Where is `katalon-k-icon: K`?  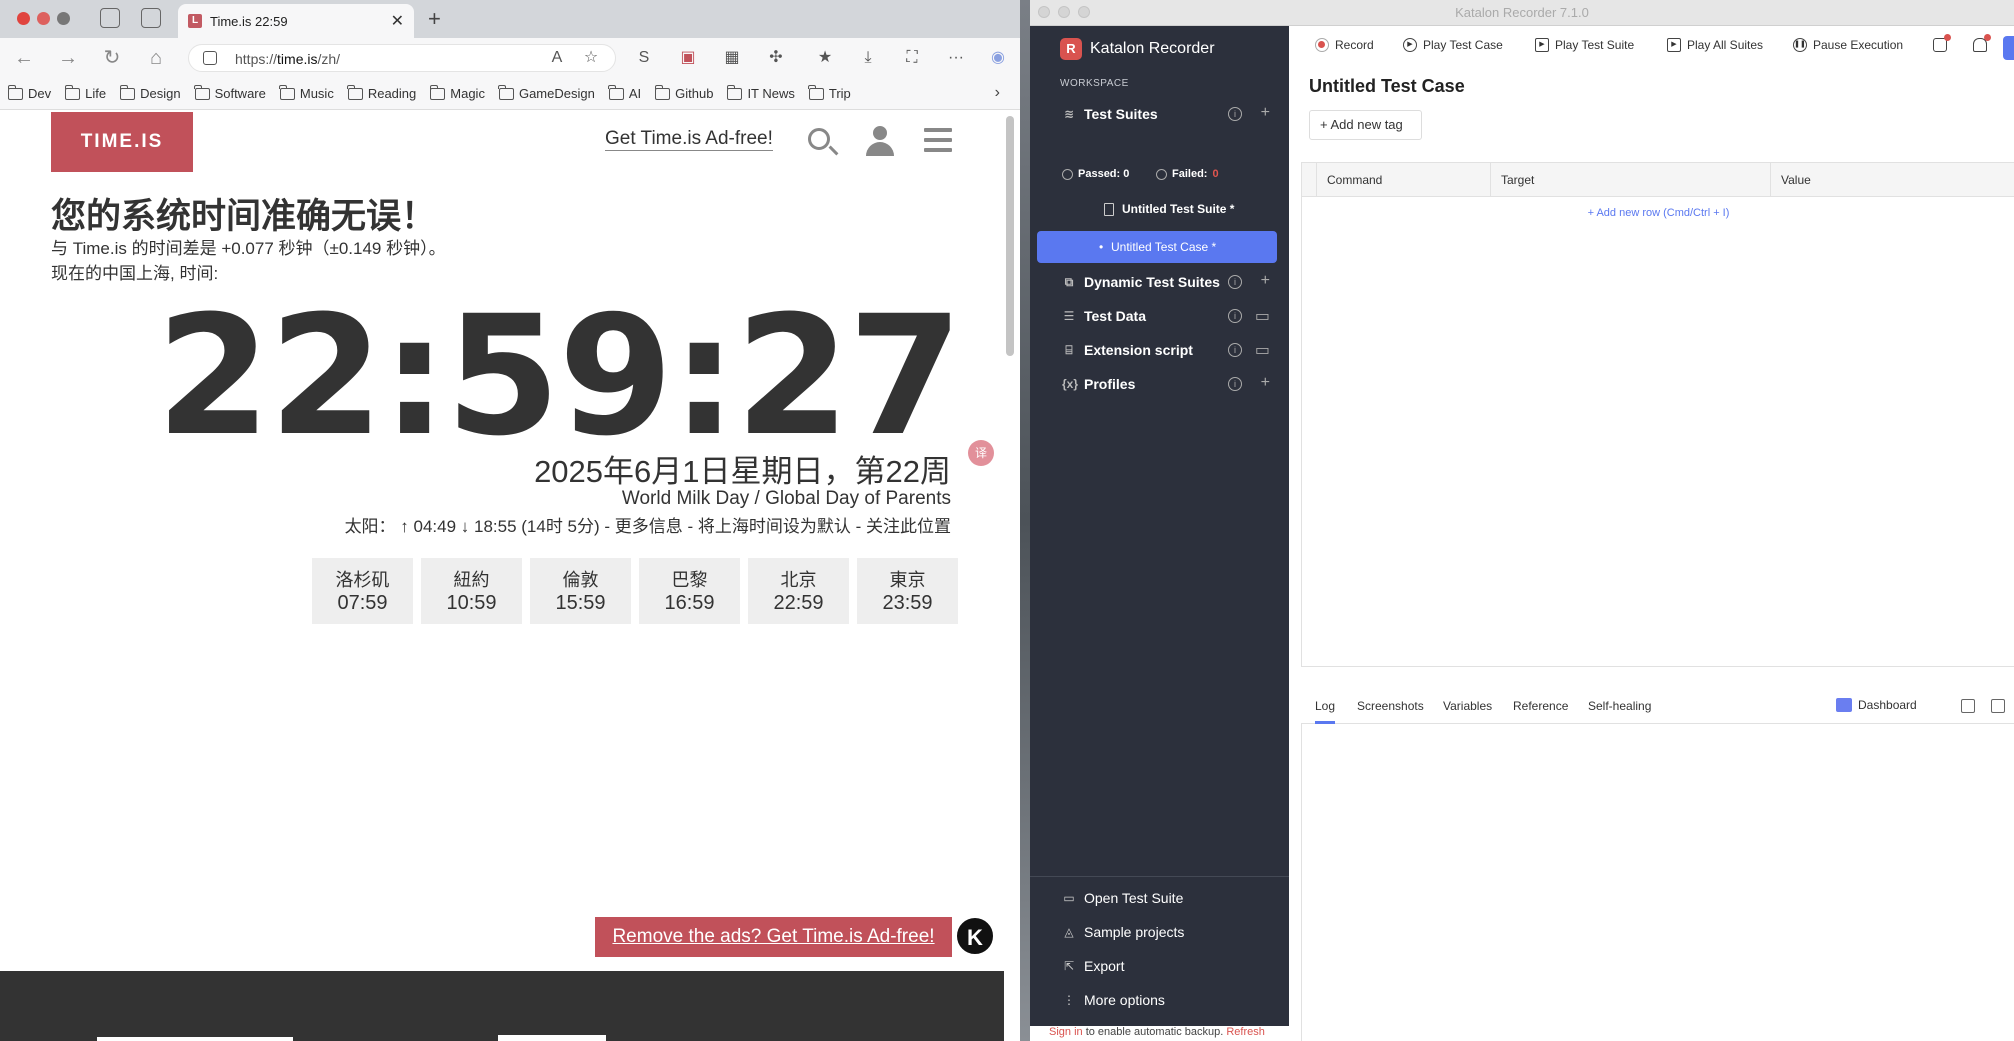
katalon-k-icon: K is located at coordinates (975, 936).